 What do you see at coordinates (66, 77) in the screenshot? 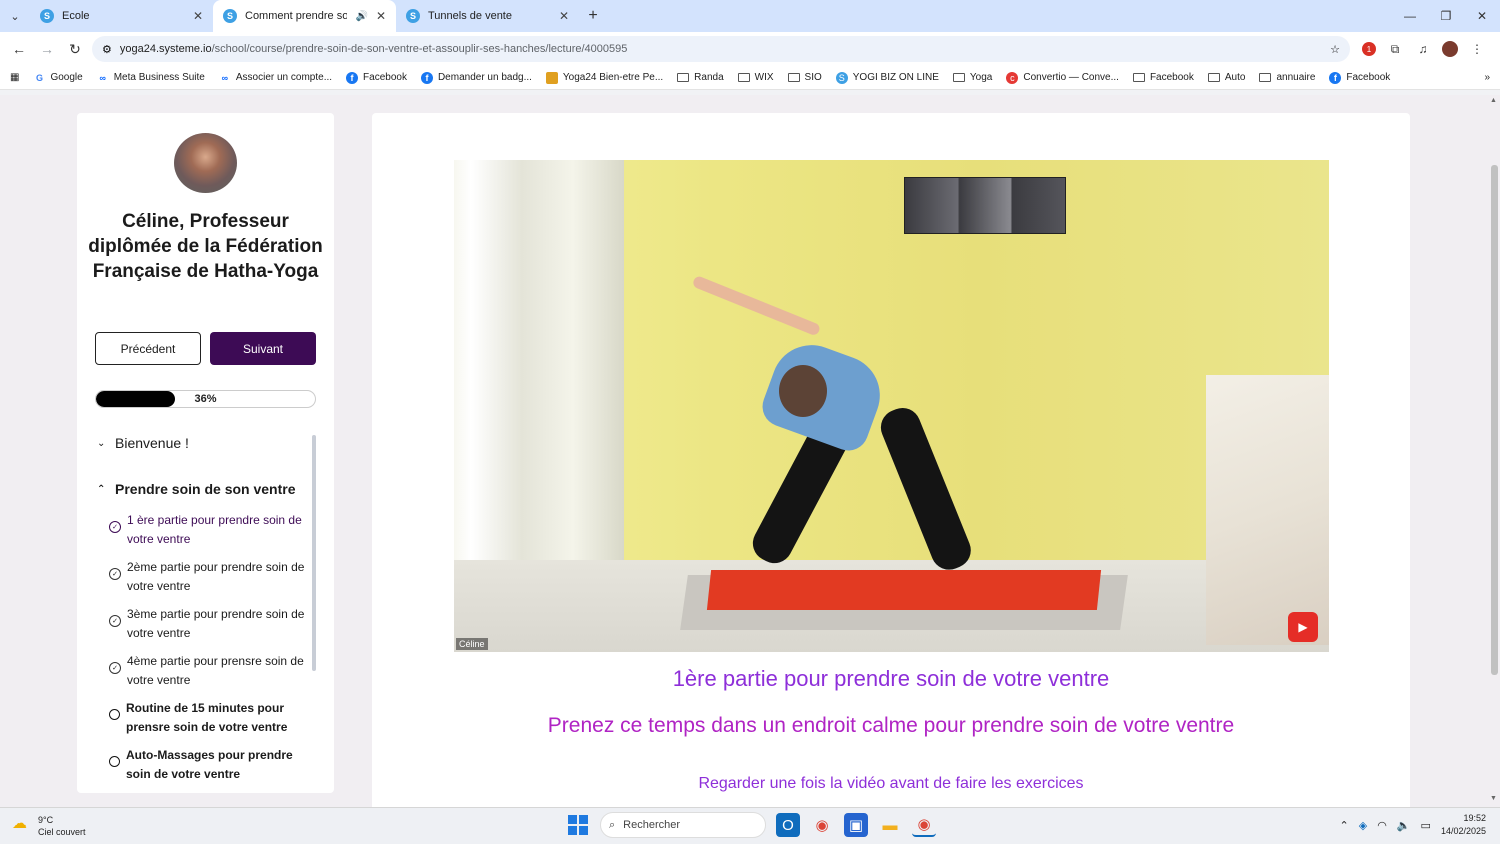
I see `bookmark-label: Google` at bounding box center [66, 77].